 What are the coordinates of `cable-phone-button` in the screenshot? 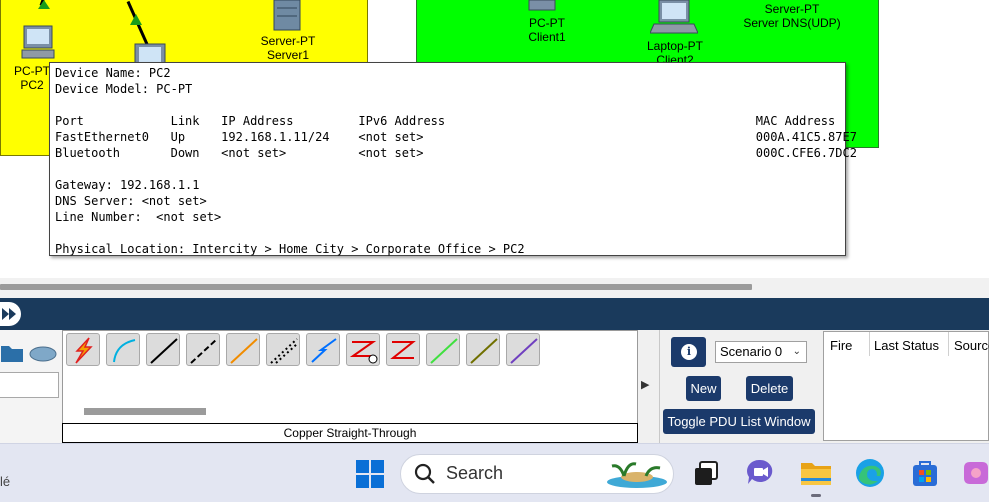 It's located at (283, 349).